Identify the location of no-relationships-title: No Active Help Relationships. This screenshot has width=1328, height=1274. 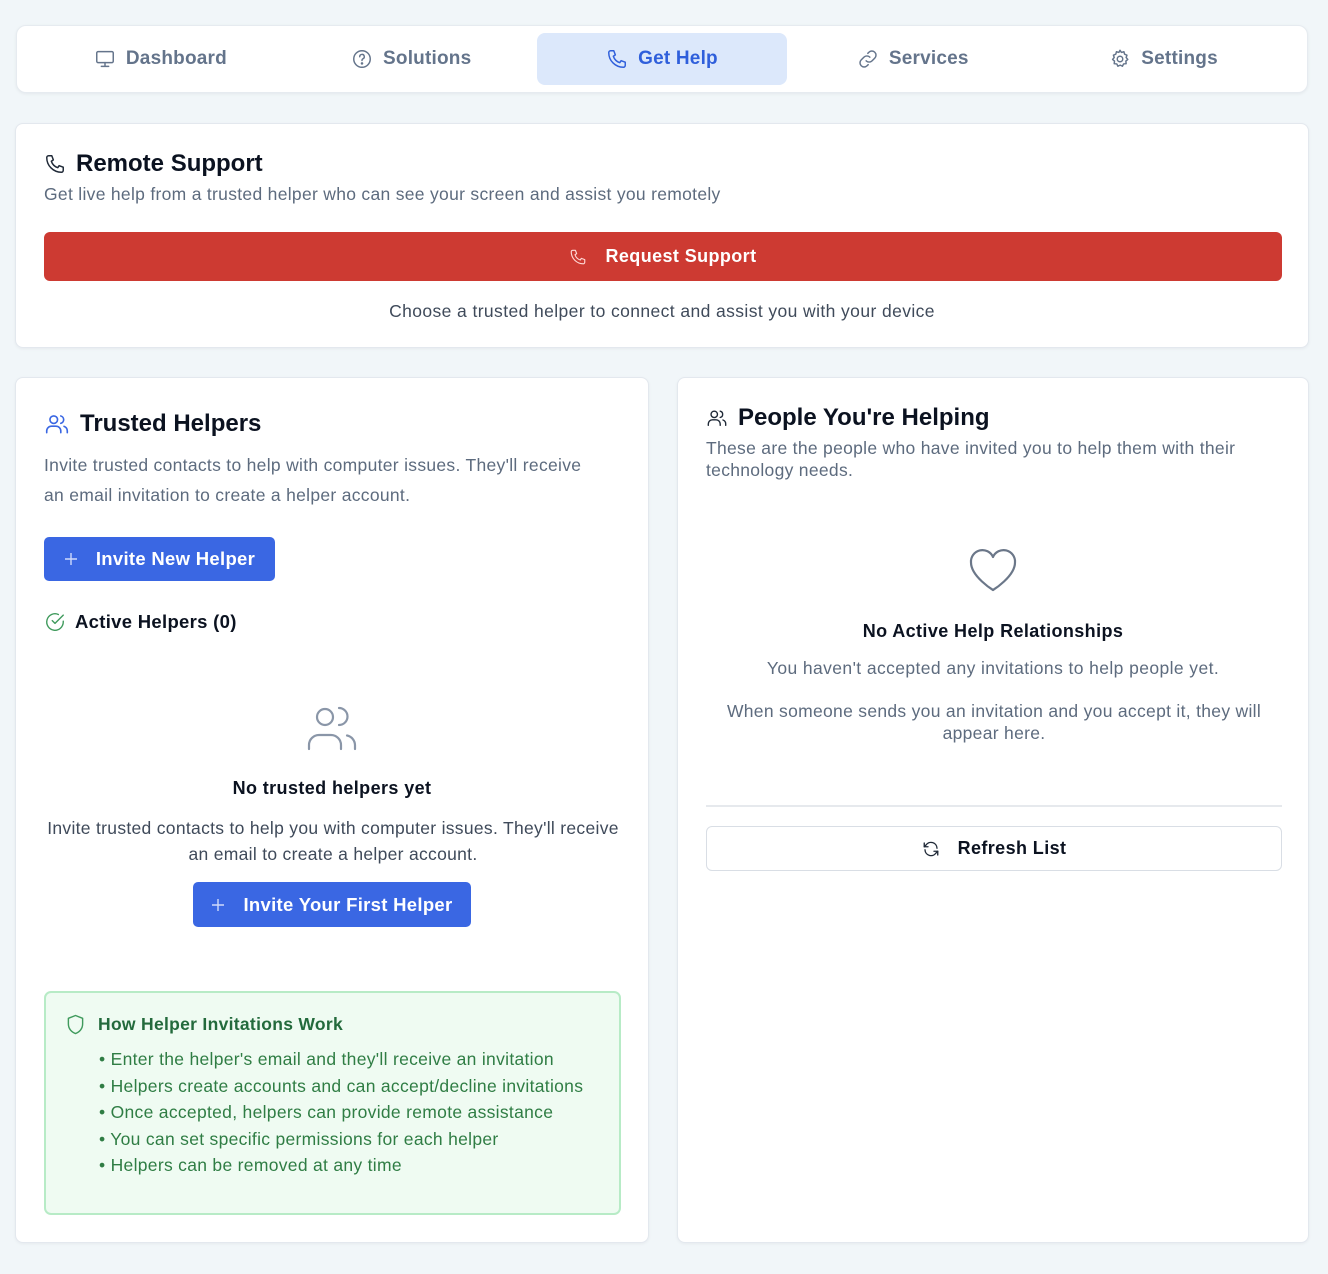
(993, 631).